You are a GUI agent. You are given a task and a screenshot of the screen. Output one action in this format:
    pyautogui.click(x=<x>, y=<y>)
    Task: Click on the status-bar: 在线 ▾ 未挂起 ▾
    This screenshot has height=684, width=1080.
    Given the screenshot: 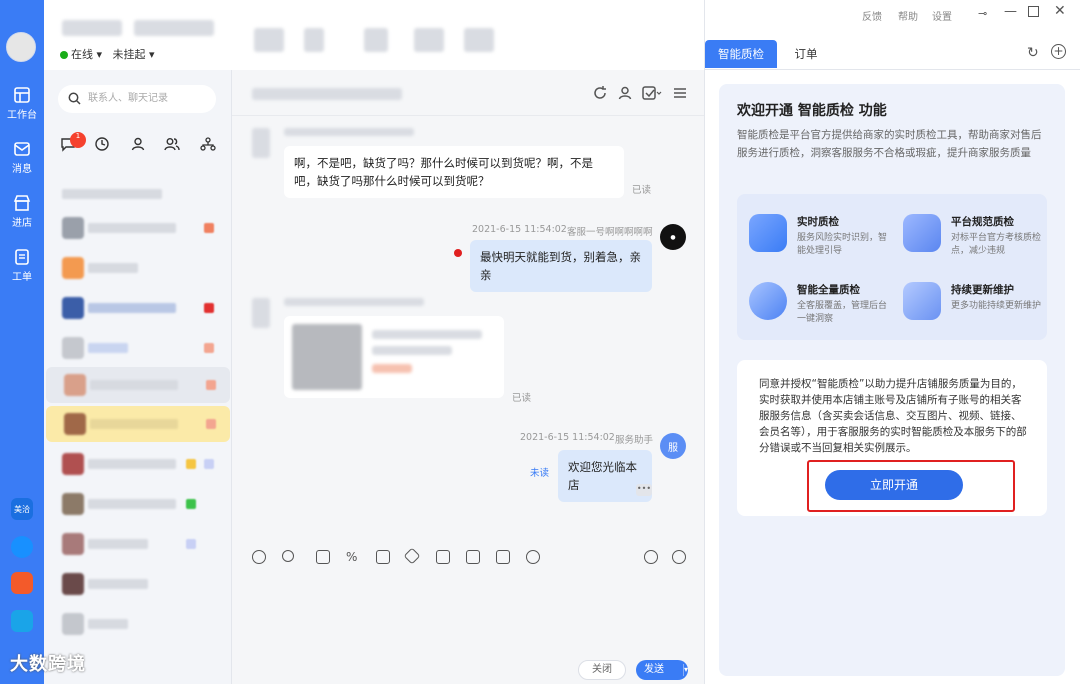 What is the action you would take?
    pyautogui.click(x=107, y=54)
    